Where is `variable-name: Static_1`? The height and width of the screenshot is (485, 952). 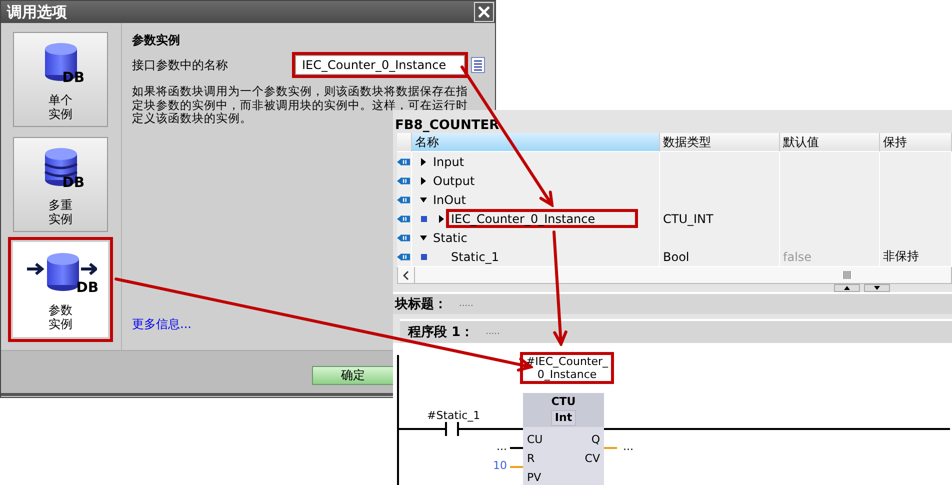
variable-name: Static_1 is located at coordinates (475, 257).